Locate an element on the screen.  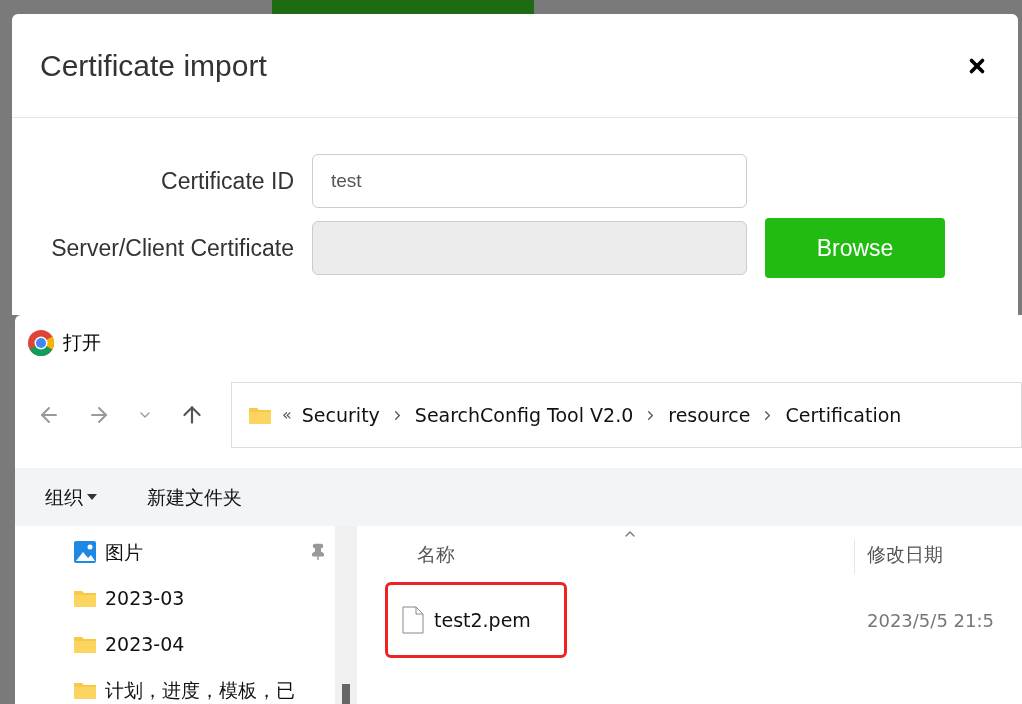
caret-icon is located at coordinates (92, 497).